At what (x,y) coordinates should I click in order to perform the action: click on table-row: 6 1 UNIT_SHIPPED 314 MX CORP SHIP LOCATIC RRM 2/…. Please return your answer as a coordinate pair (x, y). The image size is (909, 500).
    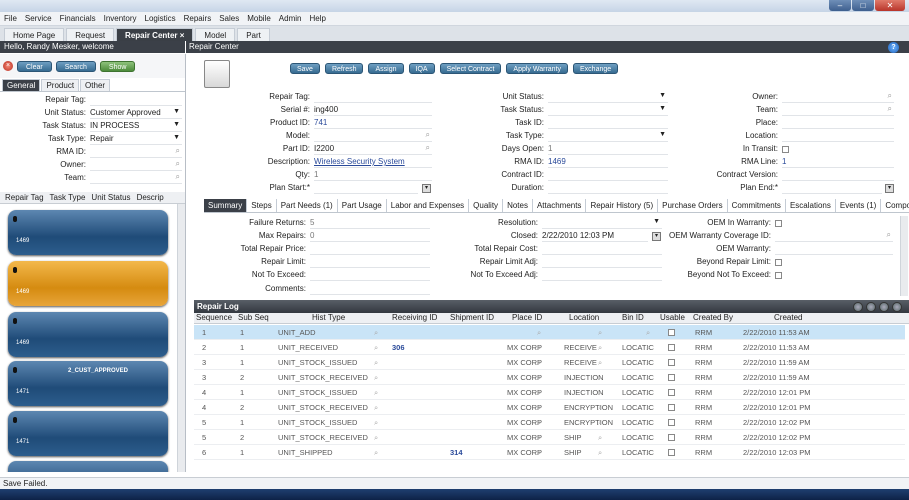
    Looking at the image, I should click on (549, 452).